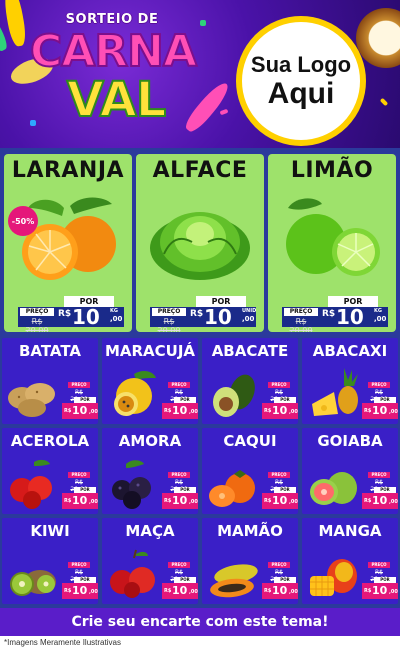 This screenshot has width=400, height=650. I want to click on price-box: PREÇO R$ 20,00 R$ 10 UNID ,00, so click(203, 318).